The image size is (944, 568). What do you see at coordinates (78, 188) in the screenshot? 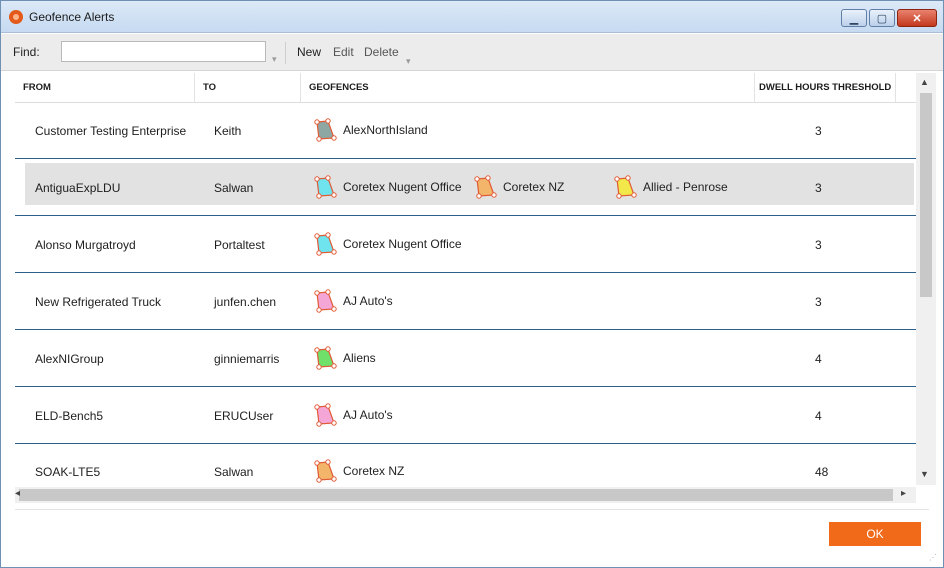
I see `from-cell: AntiguaExpLDU` at bounding box center [78, 188].